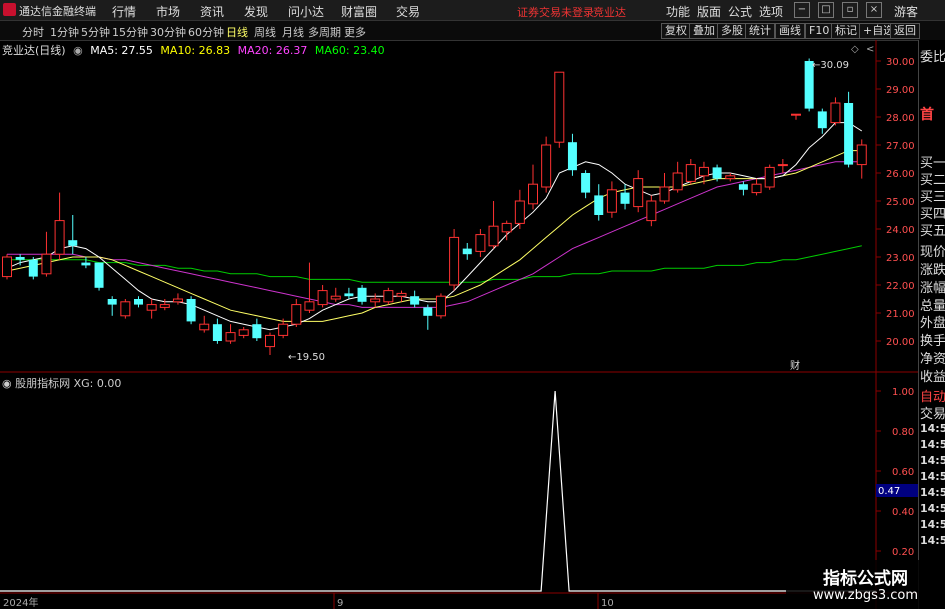  What do you see at coordinates (830, 65) in the screenshot?
I see `high-price-label: ←30.09` at bounding box center [830, 65].